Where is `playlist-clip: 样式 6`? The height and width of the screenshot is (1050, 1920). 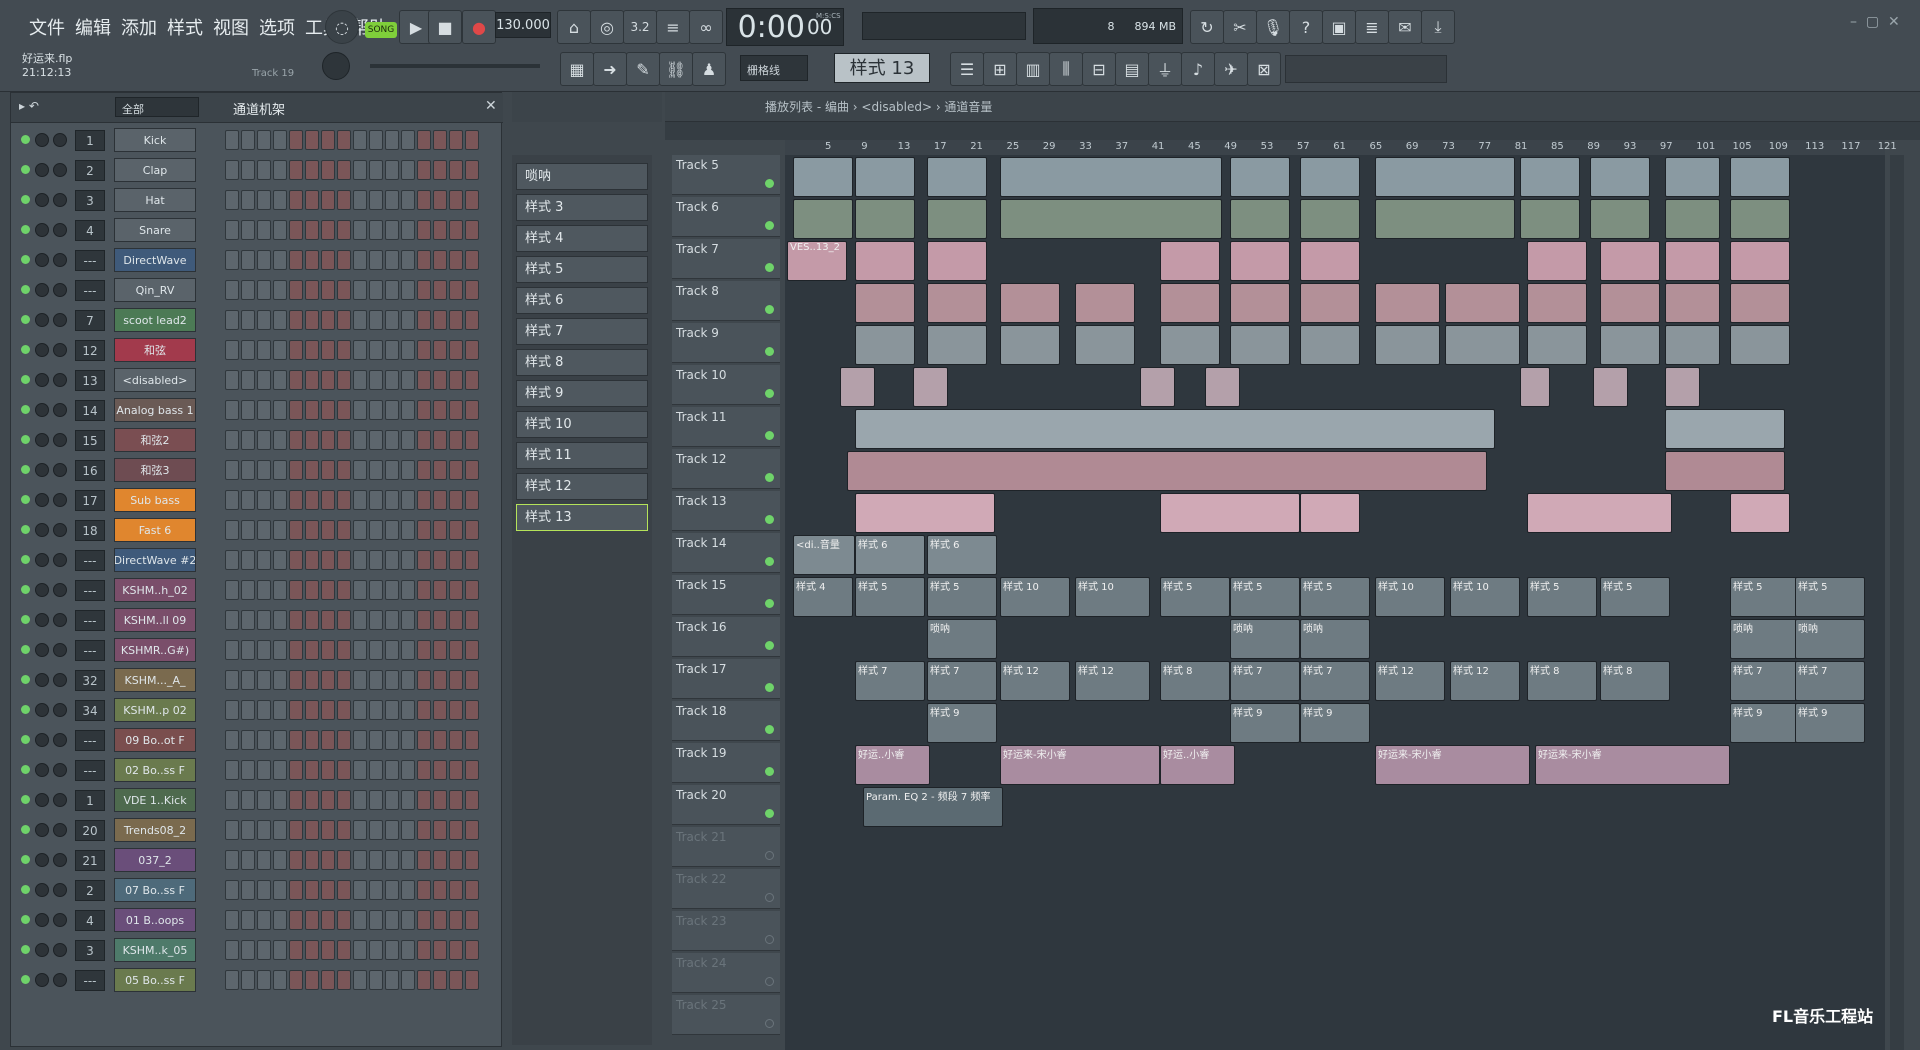
playlist-clip: 样式 6 is located at coordinates (962, 555).